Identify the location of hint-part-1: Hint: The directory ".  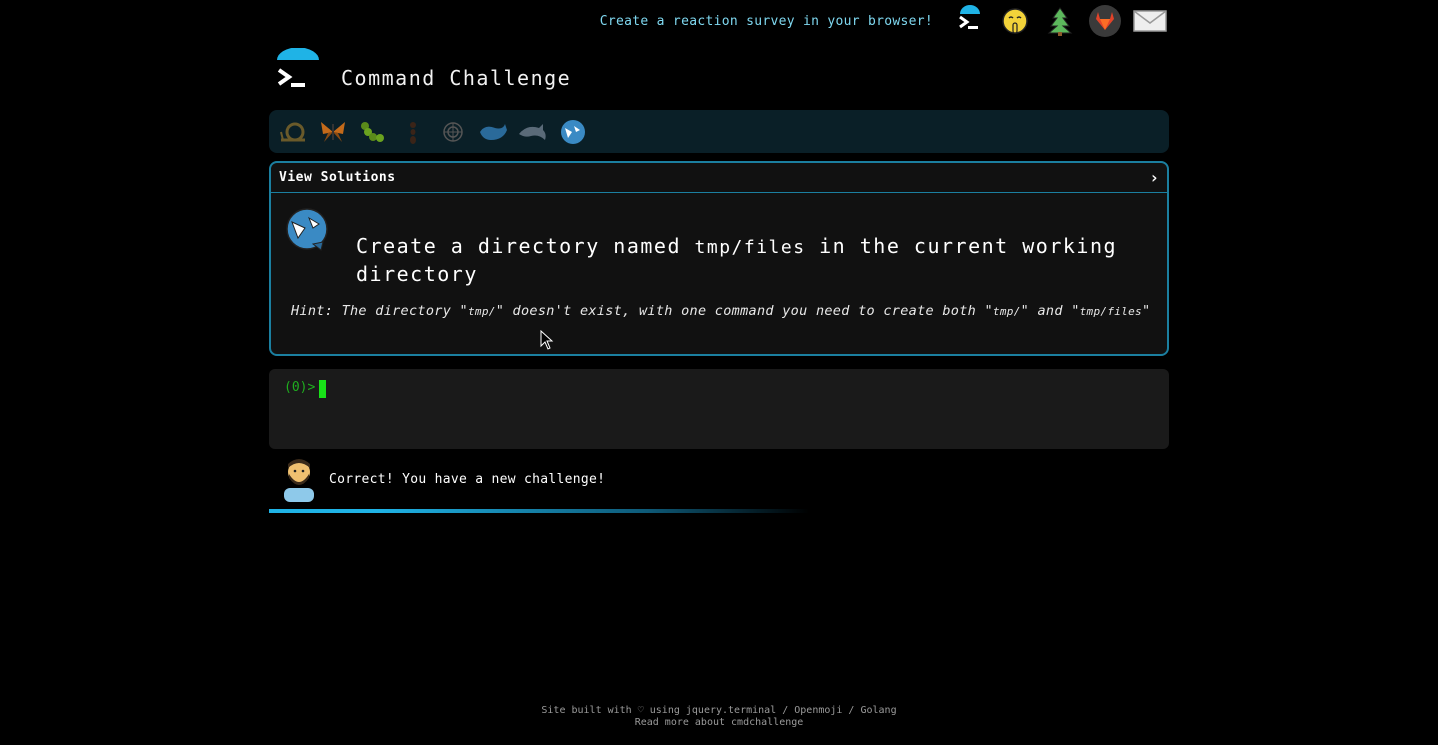
(379, 311).